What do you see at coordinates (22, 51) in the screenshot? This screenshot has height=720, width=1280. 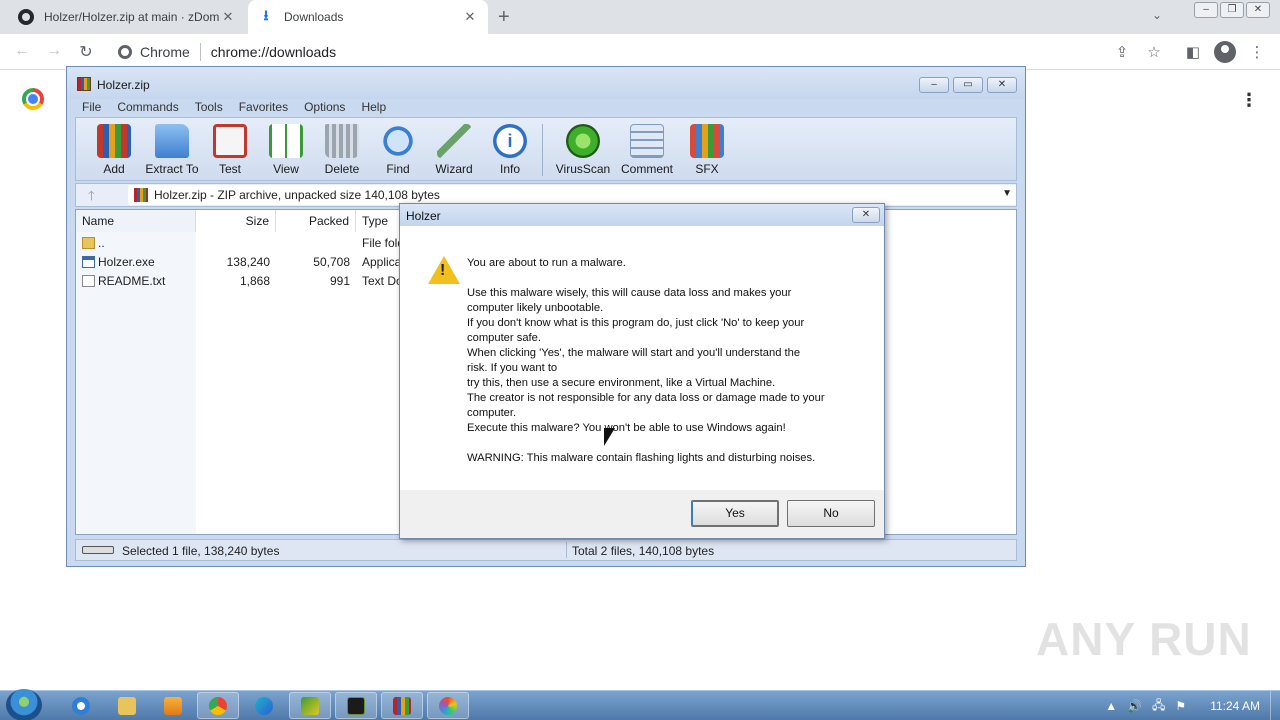 I see `back-arrow-icon: ←` at bounding box center [22, 51].